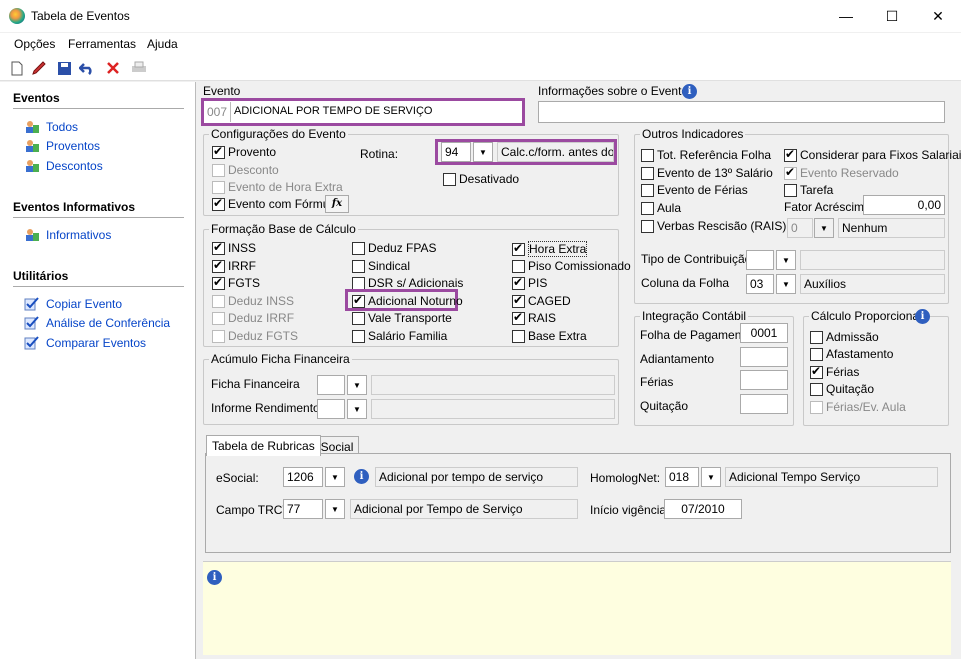  What do you see at coordinates (102, 44) in the screenshot?
I see `menu-ferramentas: Ferramentas` at bounding box center [102, 44].